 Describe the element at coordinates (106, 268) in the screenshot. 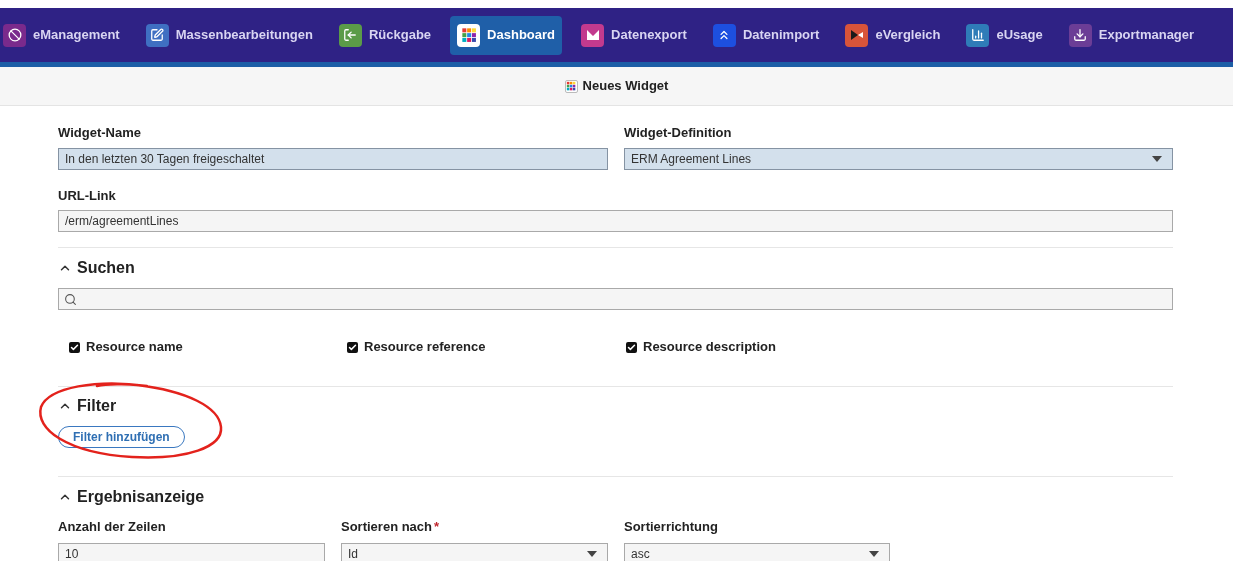

I see `section-title: Suchen` at that location.